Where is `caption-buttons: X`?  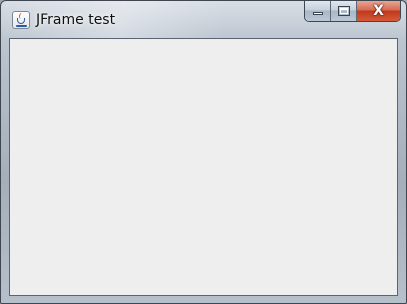
caption-buttons: X is located at coordinates (352, 11).